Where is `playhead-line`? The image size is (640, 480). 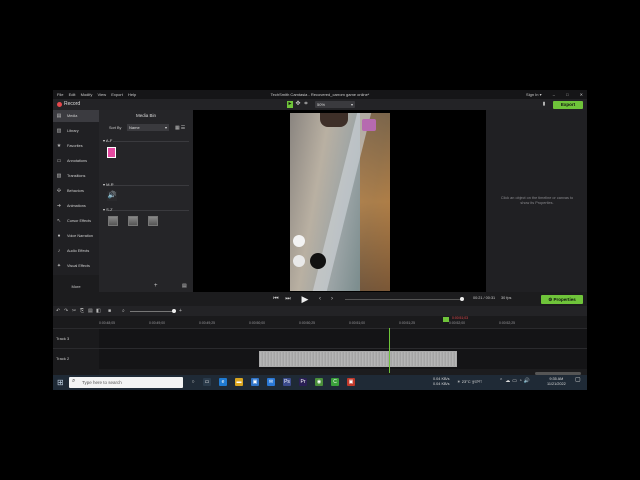
playhead-line is located at coordinates (389, 350).